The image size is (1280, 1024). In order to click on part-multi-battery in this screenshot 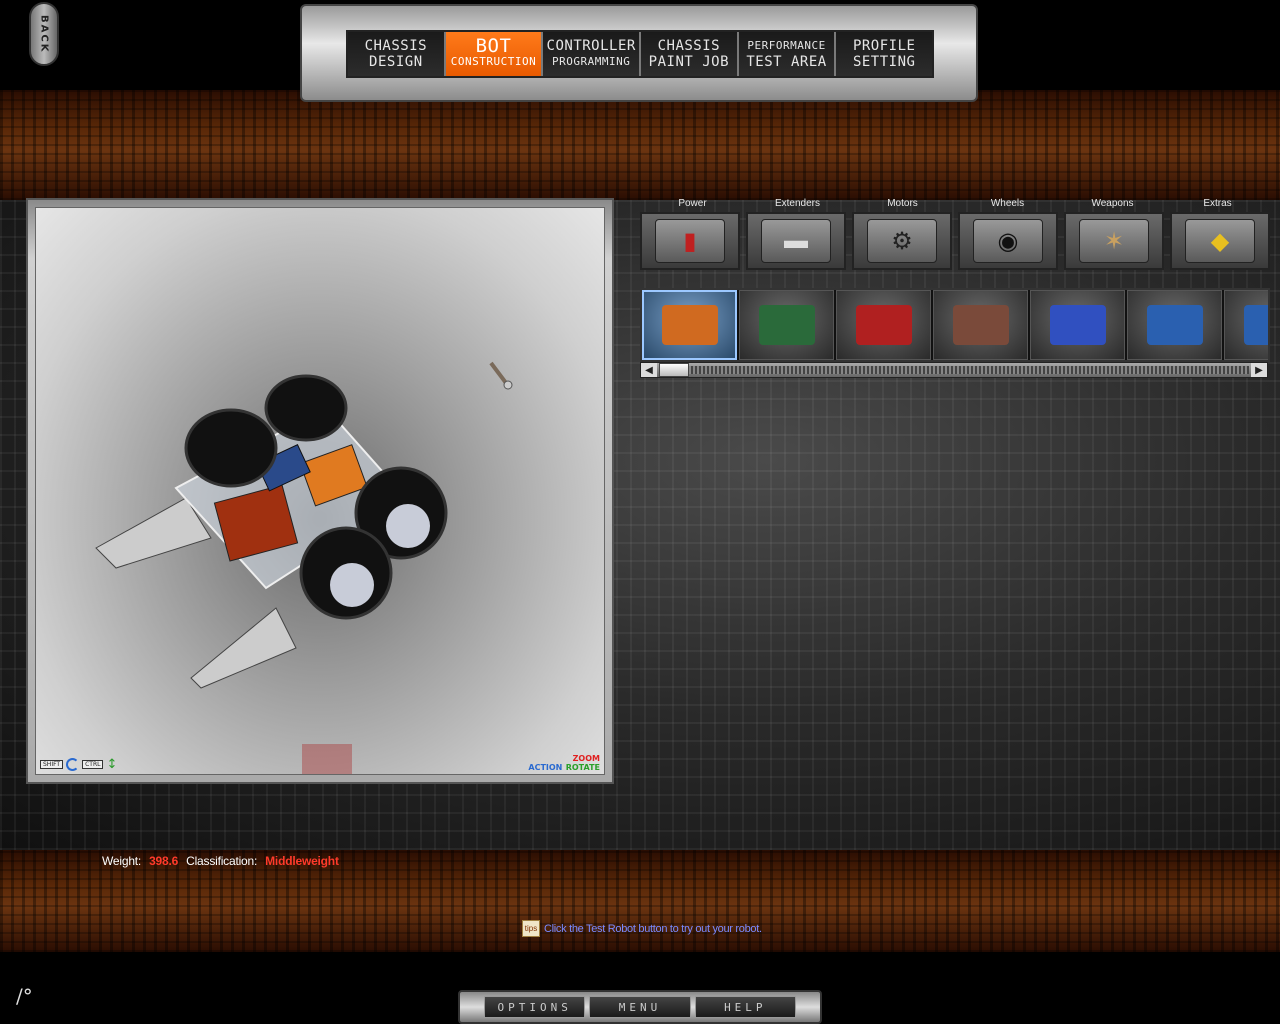, I will do `click(980, 325)`.